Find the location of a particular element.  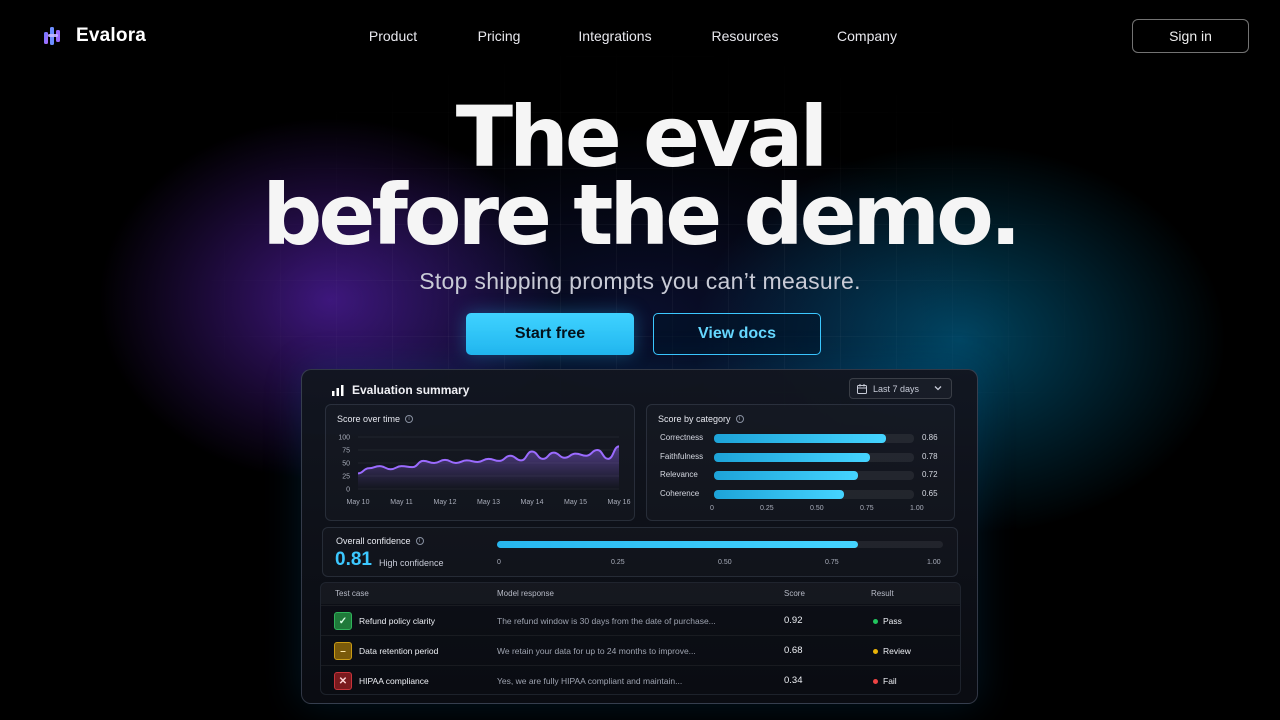

test-case-name: Data retention period is located at coordinates (399, 651).